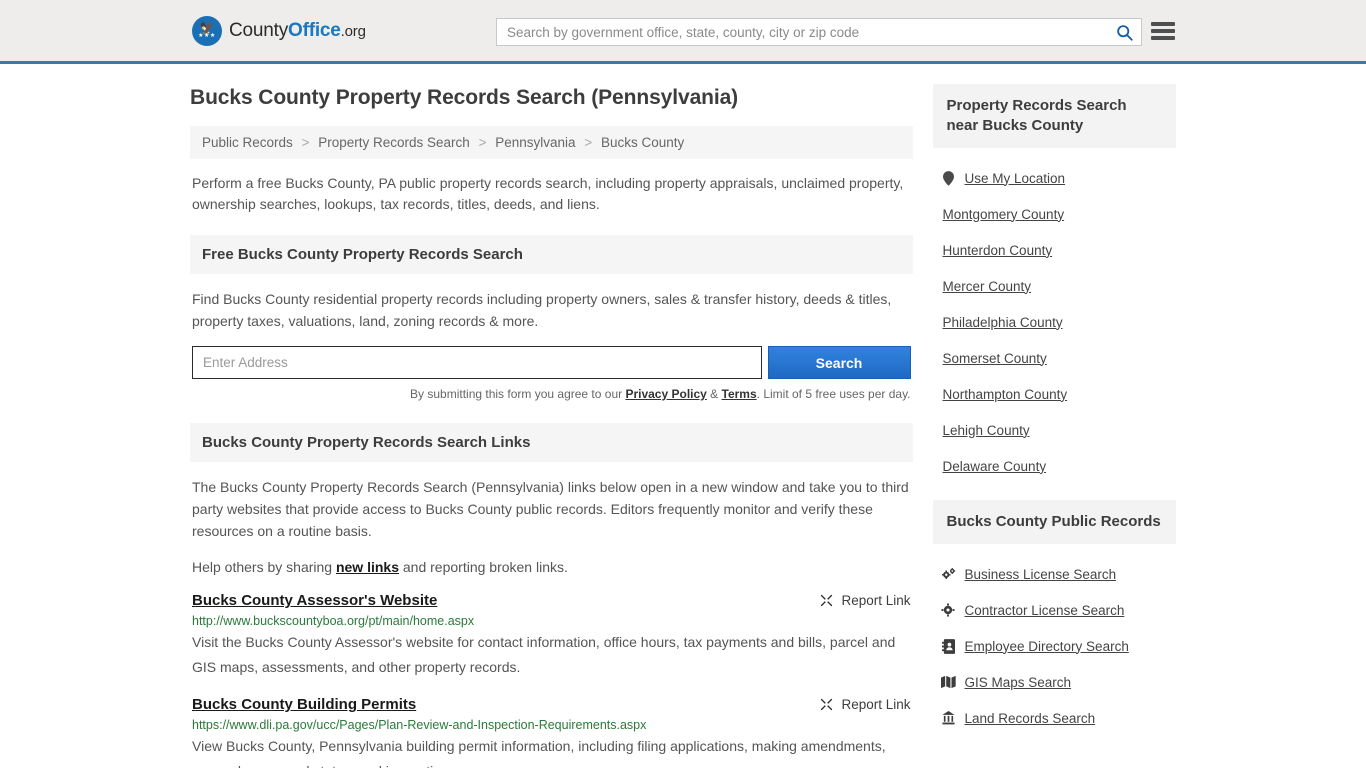  Describe the element at coordinates (1018, 682) in the screenshot. I see `sidebar-link-label: GIS Maps Search` at that location.